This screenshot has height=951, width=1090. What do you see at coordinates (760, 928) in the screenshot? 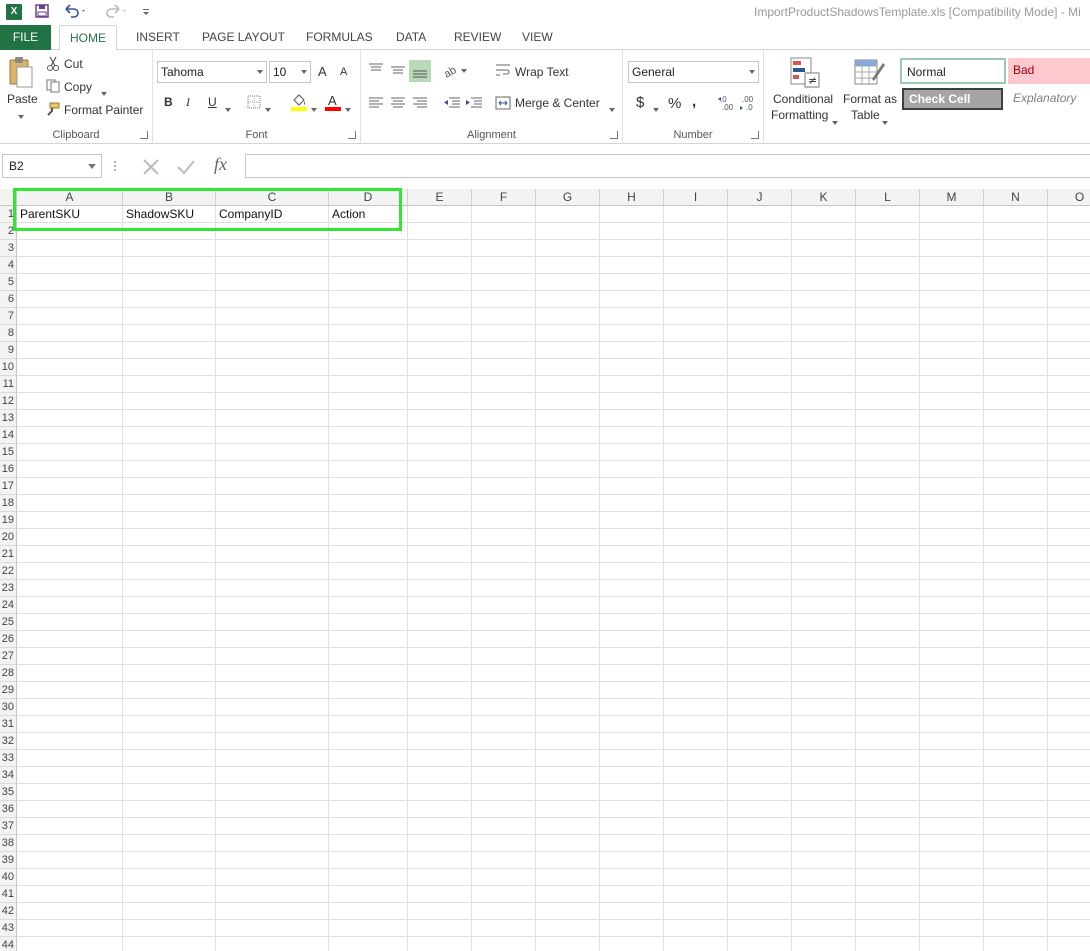
I see `cell-j43` at bounding box center [760, 928].